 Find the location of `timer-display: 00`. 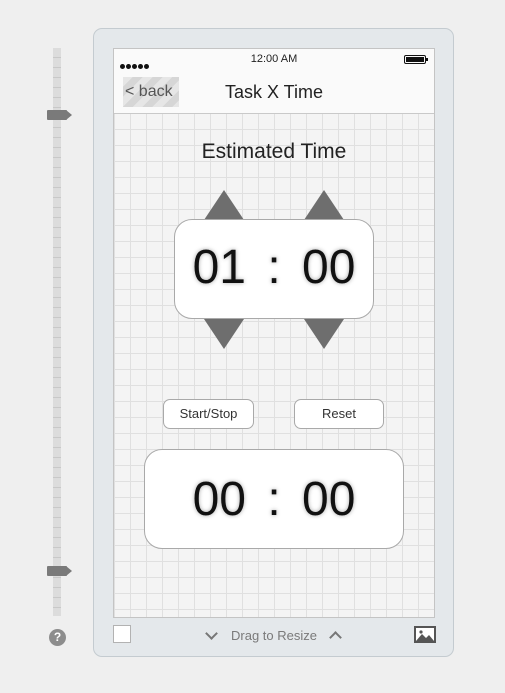

timer-display: 00 is located at coordinates (274, 499).